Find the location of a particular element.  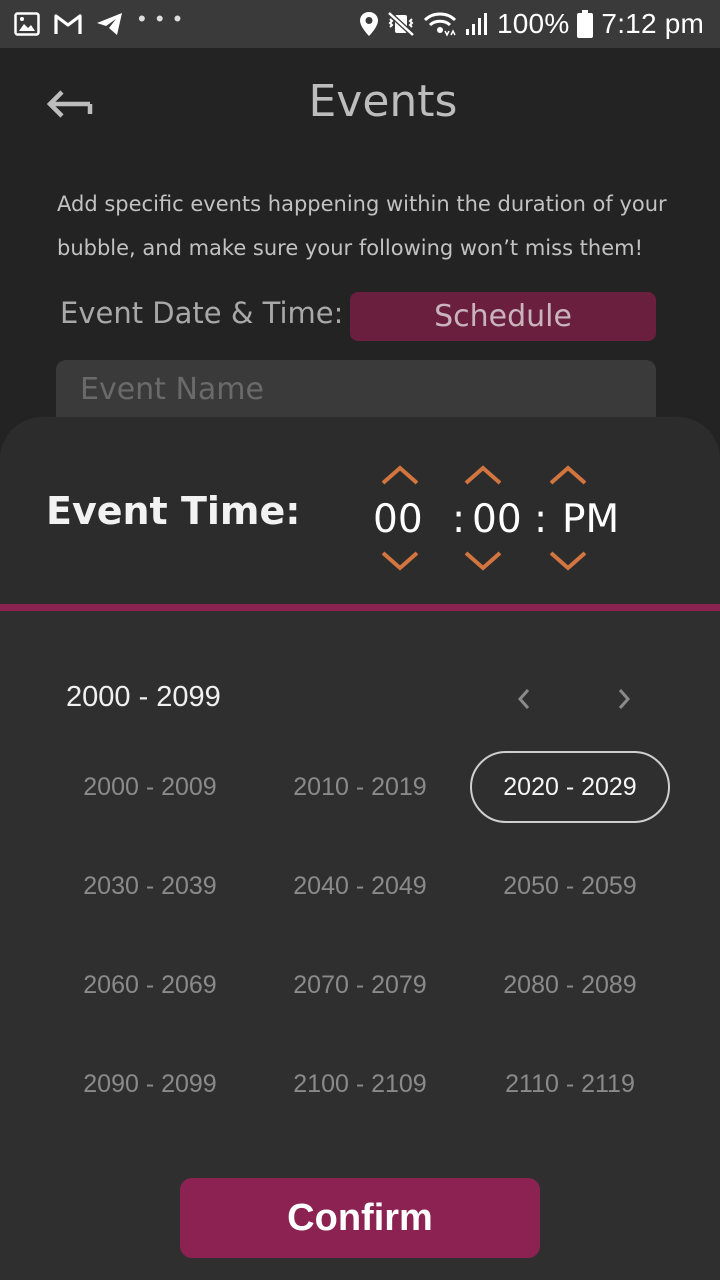

decade-cell: 2030 - 2039 is located at coordinates (150, 886).